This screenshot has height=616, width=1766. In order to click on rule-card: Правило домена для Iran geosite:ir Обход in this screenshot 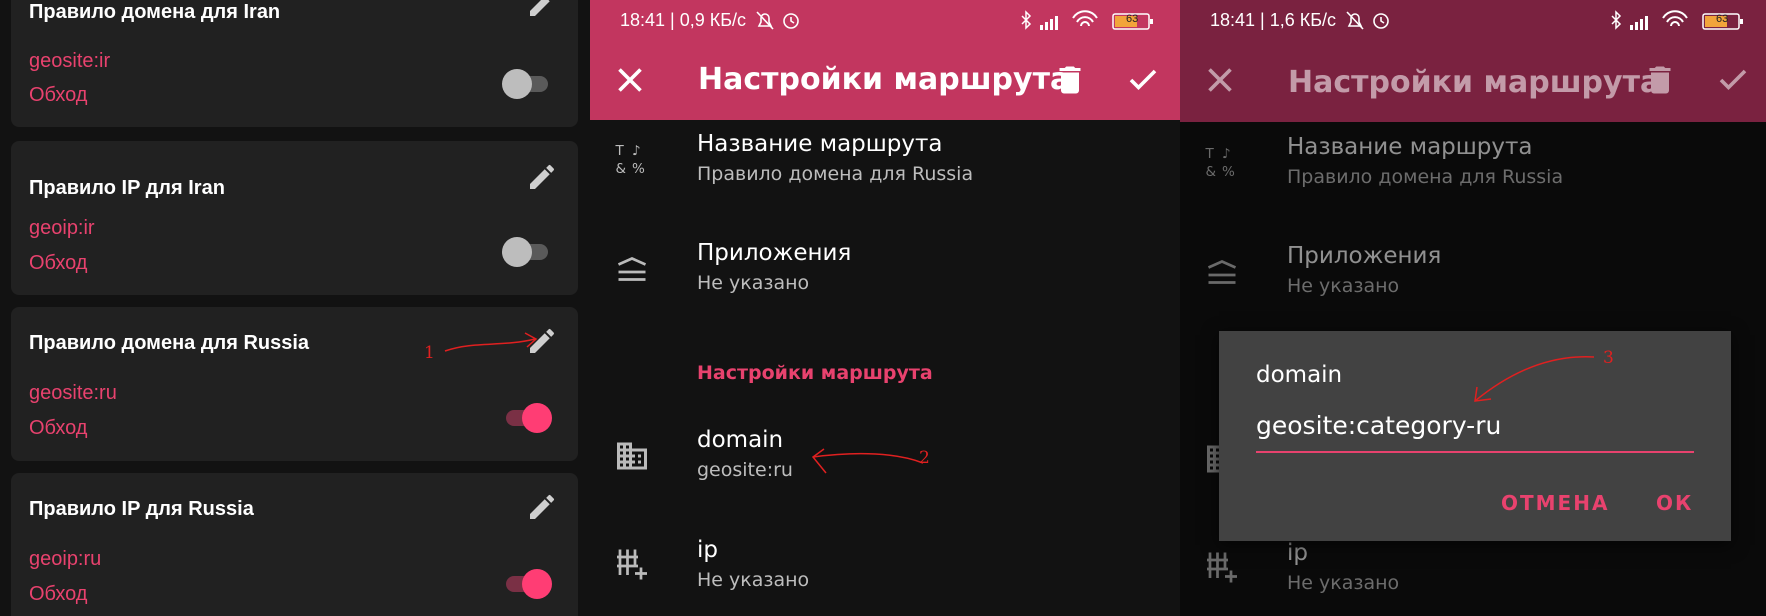, I will do `click(294, 63)`.